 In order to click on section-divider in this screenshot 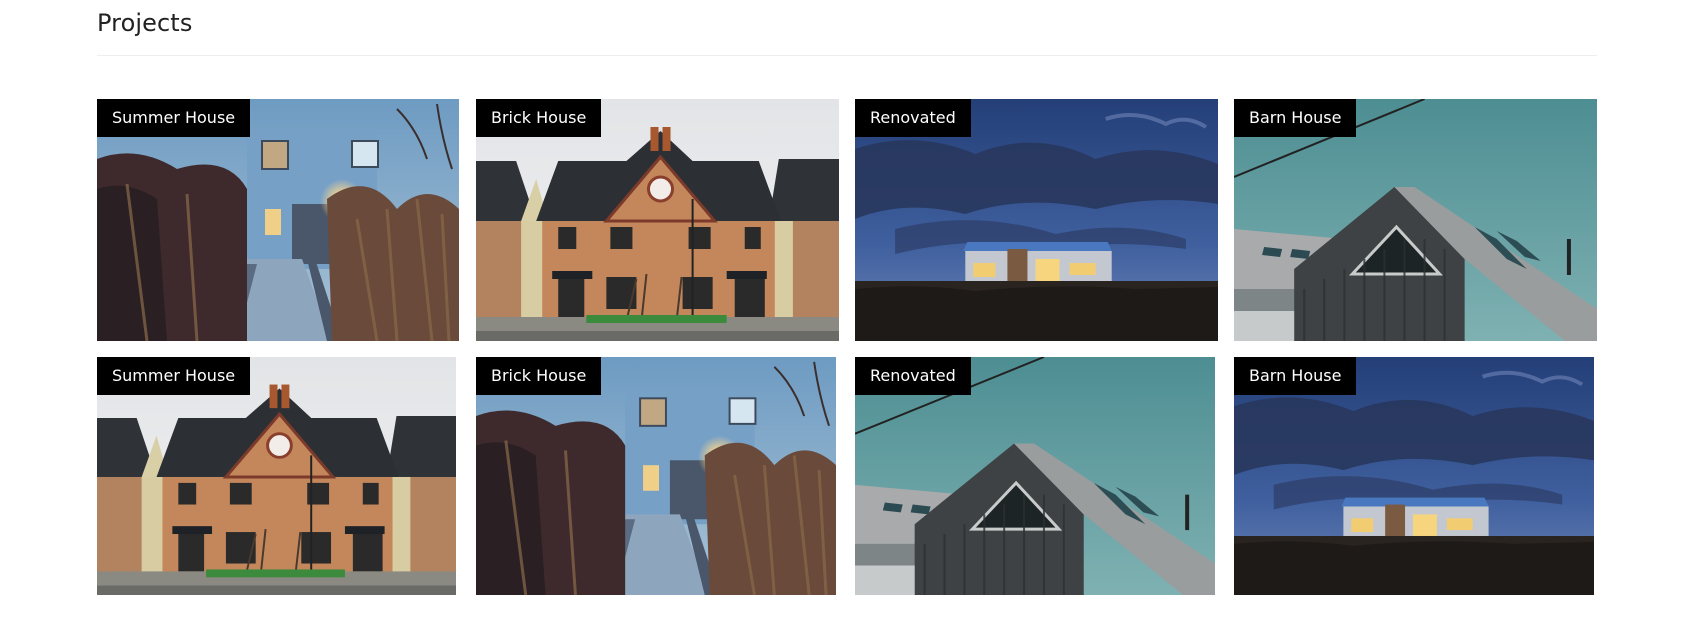, I will do `click(847, 55)`.